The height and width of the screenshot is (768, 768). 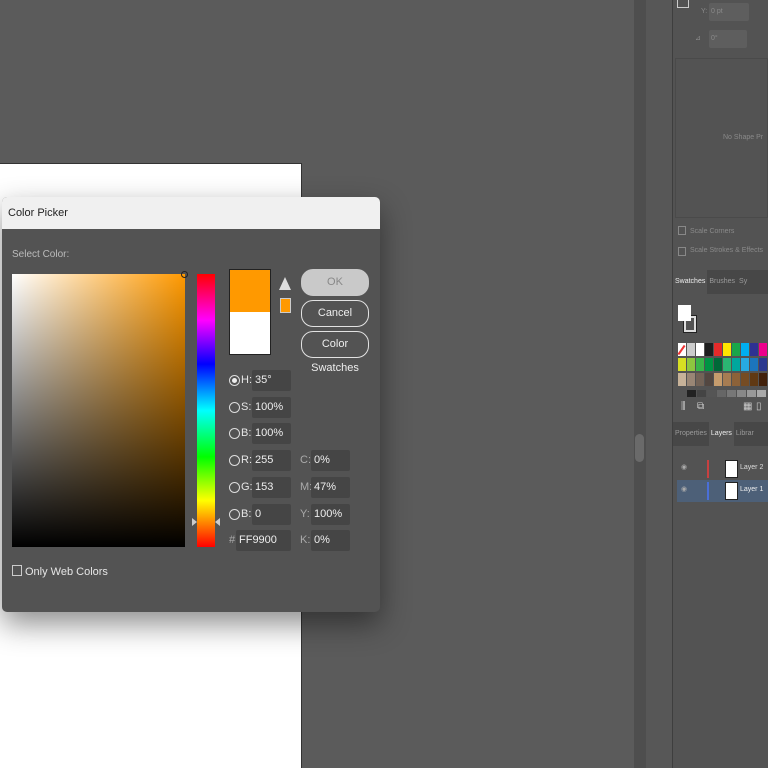 I want to click on label-r: R:, so click(x=246, y=460).